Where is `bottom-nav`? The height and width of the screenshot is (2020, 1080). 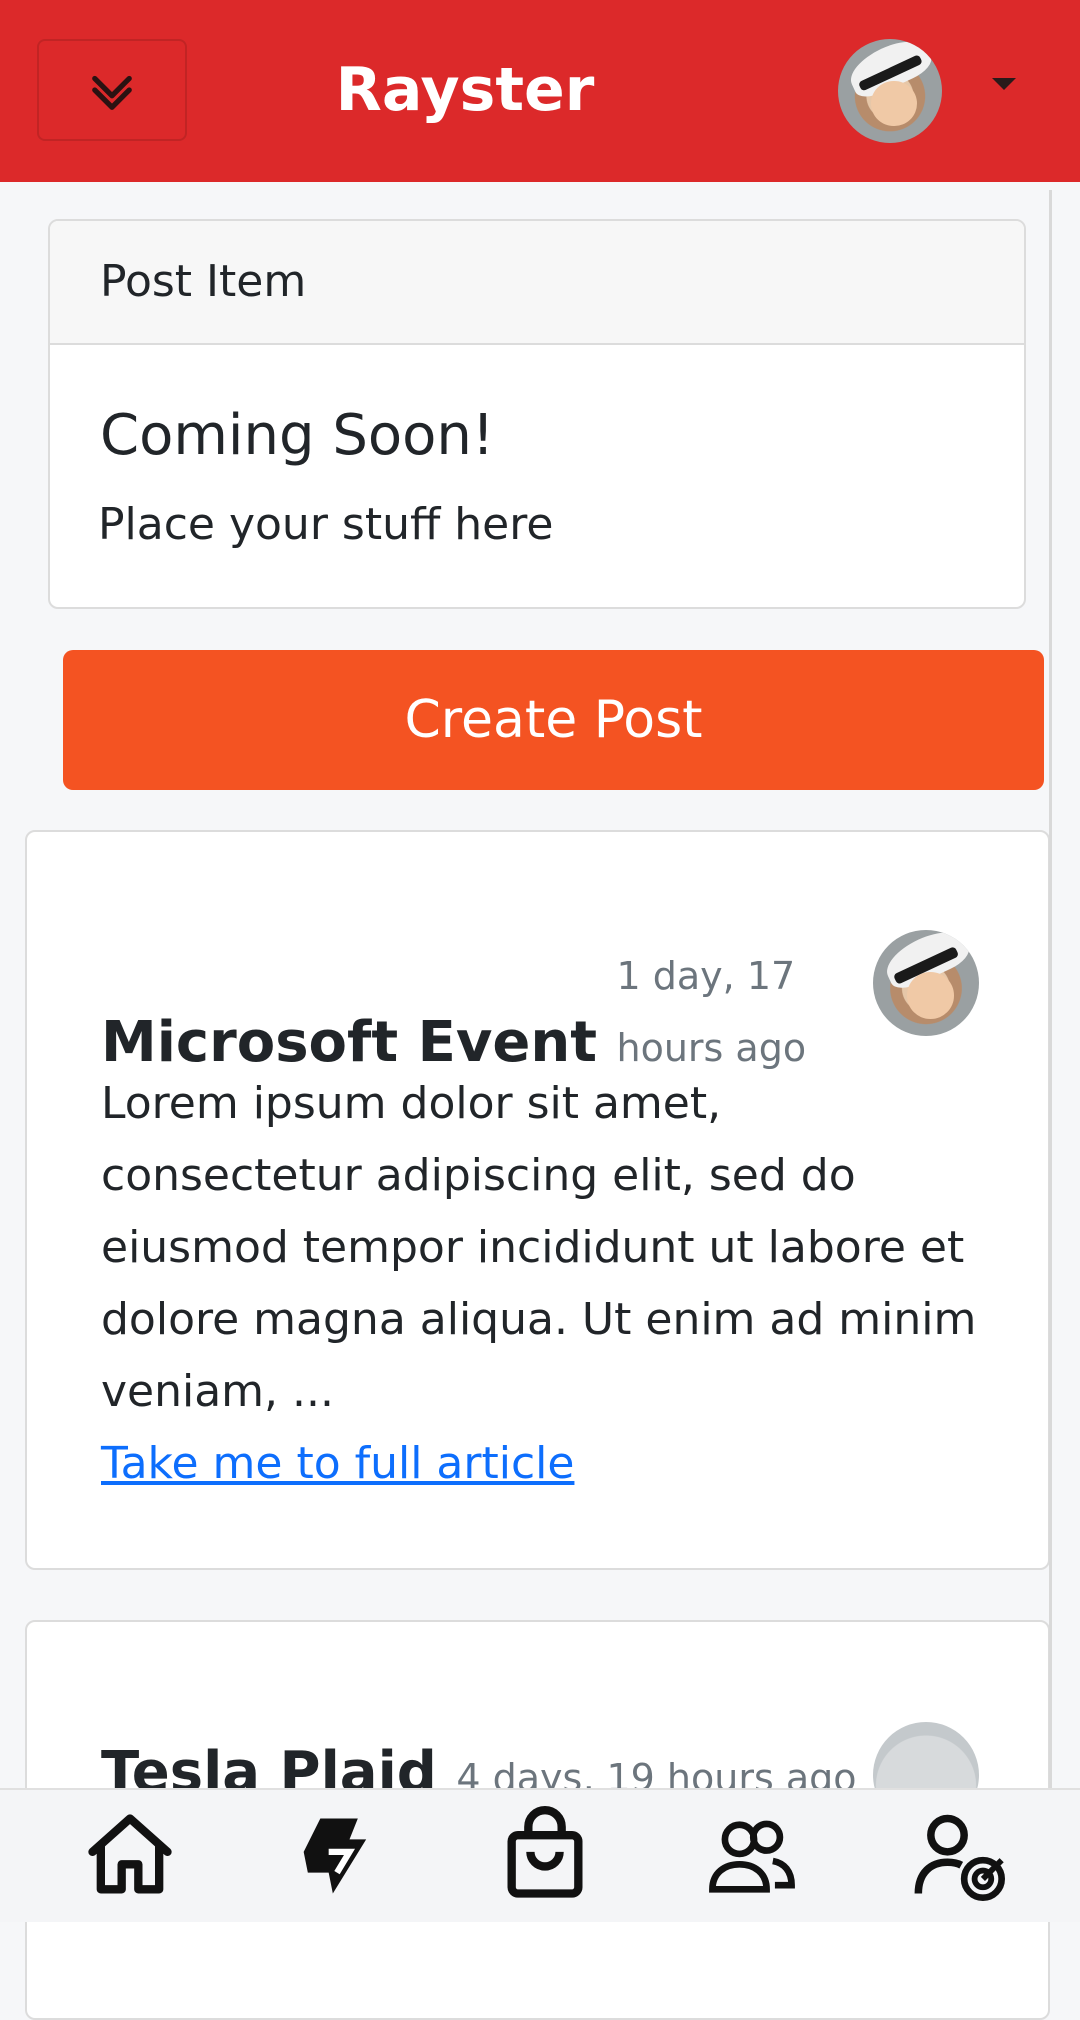 bottom-nav is located at coordinates (540, 1855).